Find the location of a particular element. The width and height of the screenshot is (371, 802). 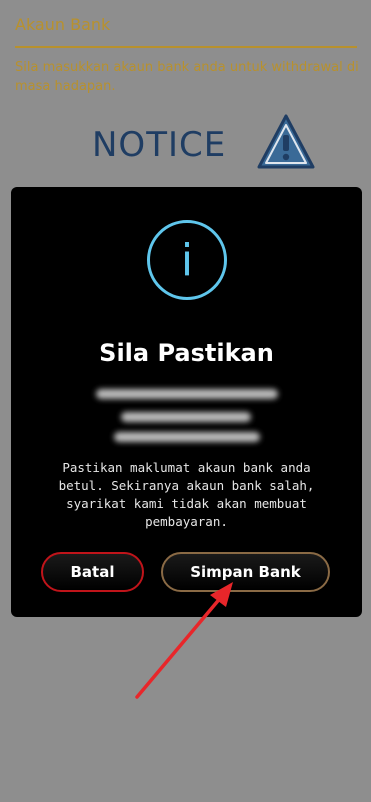

save-bank-button: Simpan Bank is located at coordinates (245, 572).